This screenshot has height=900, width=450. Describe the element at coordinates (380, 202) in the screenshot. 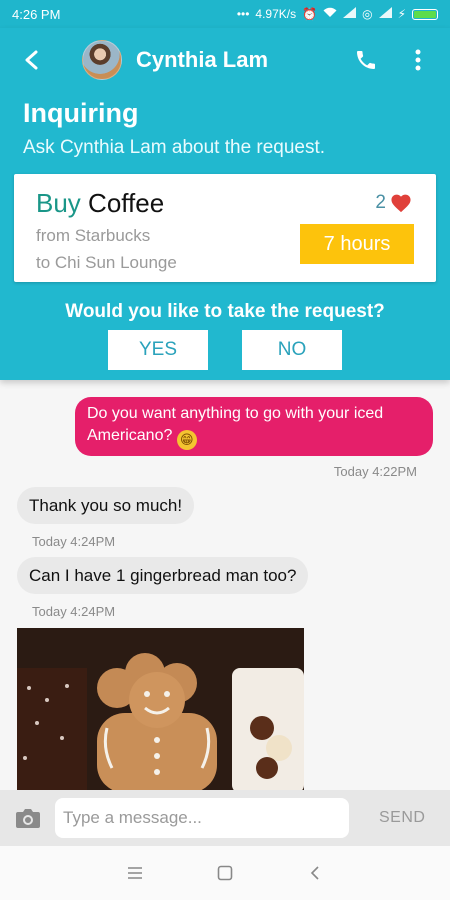

I see `likes-count: 2` at that location.